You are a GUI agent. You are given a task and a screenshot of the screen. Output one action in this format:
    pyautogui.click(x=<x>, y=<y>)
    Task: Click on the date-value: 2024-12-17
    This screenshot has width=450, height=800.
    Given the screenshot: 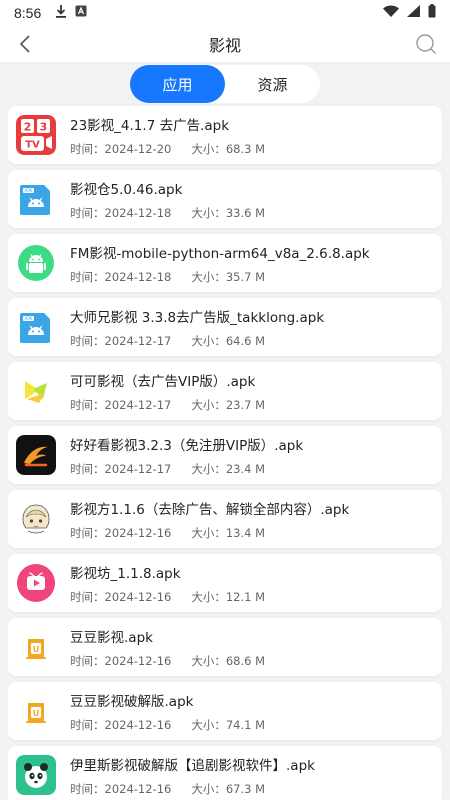 What is the action you would take?
    pyautogui.click(x=138, y=404)
    